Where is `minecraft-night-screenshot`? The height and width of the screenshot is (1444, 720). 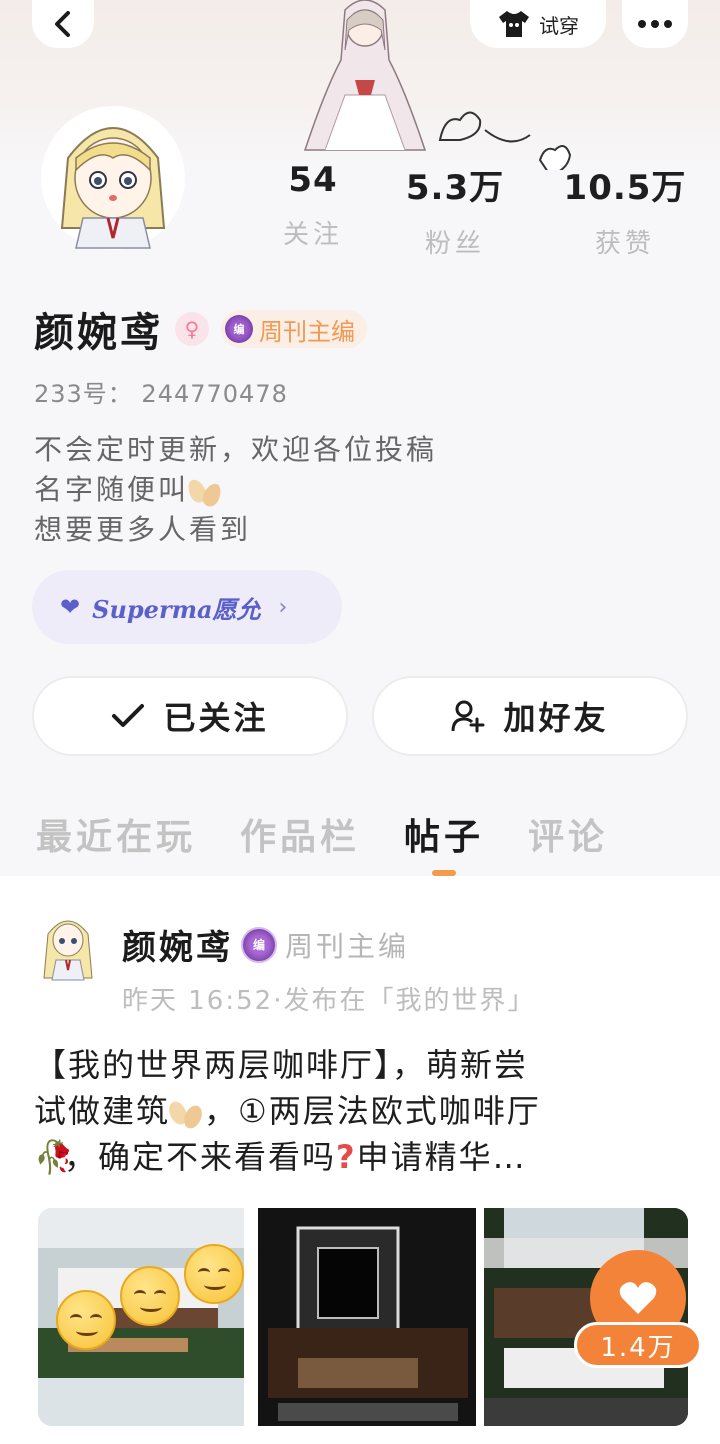
minecraft-night-screenshot is located at coordinates (367, 1317).